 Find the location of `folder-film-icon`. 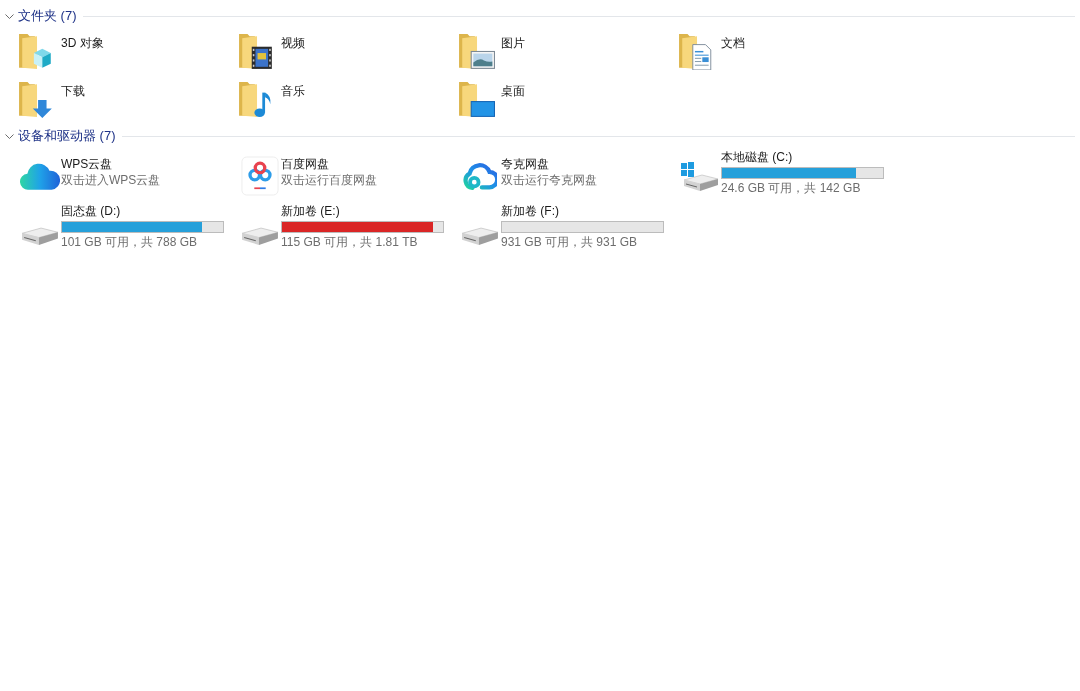

folder-film-icon is located at coordinates (256, 52).